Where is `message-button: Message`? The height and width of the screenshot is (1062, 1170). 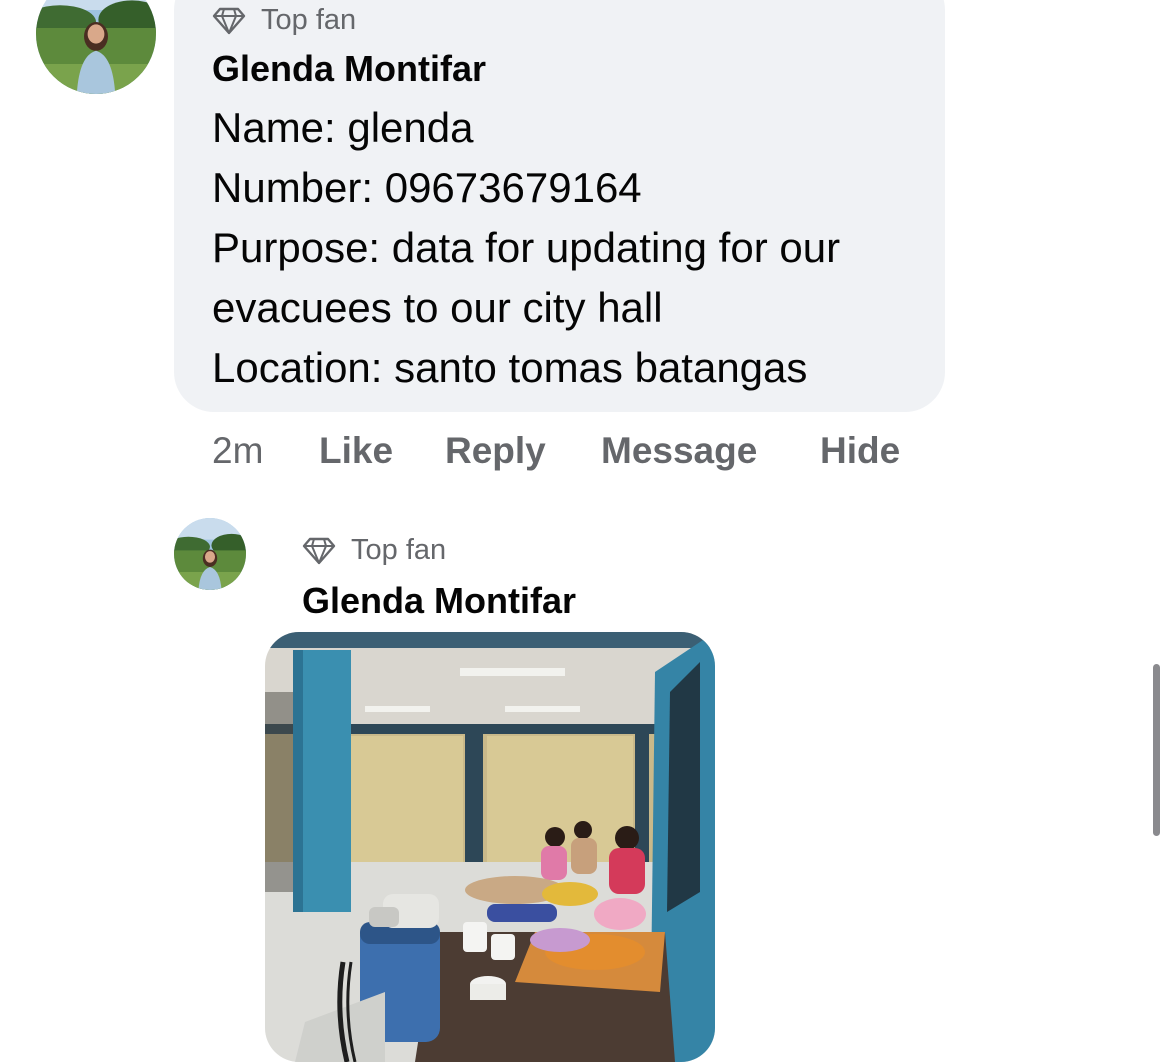
message-button: Message is located at coordinates (679, 451).